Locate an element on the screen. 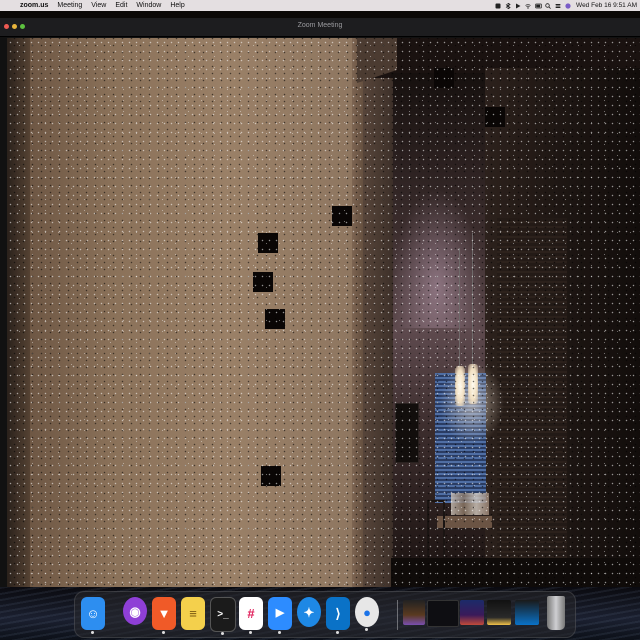 The image size is (640, 640). dock-glyph: ▶ is located at coordinates (280, 613).